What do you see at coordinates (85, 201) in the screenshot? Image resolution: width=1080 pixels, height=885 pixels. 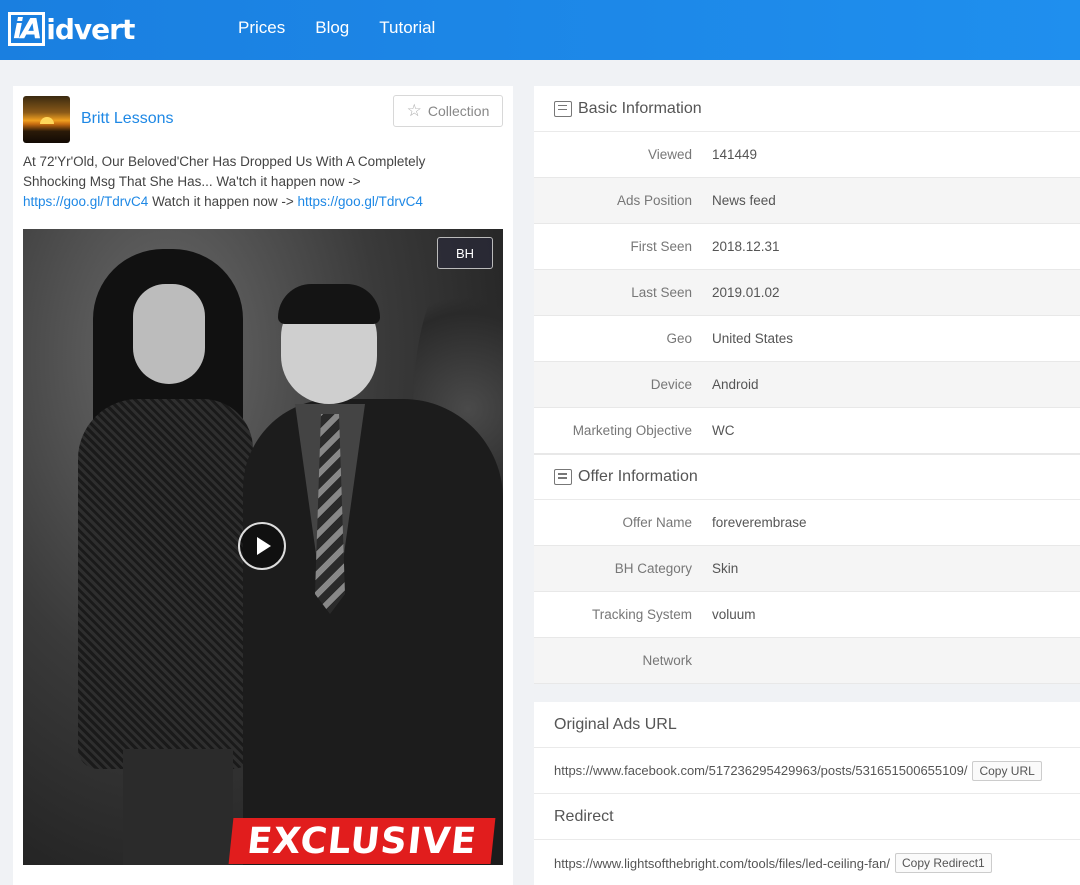 I see `ad-link-1: https://goo.gl/TdrvC4` at bounding box center [85, 201].